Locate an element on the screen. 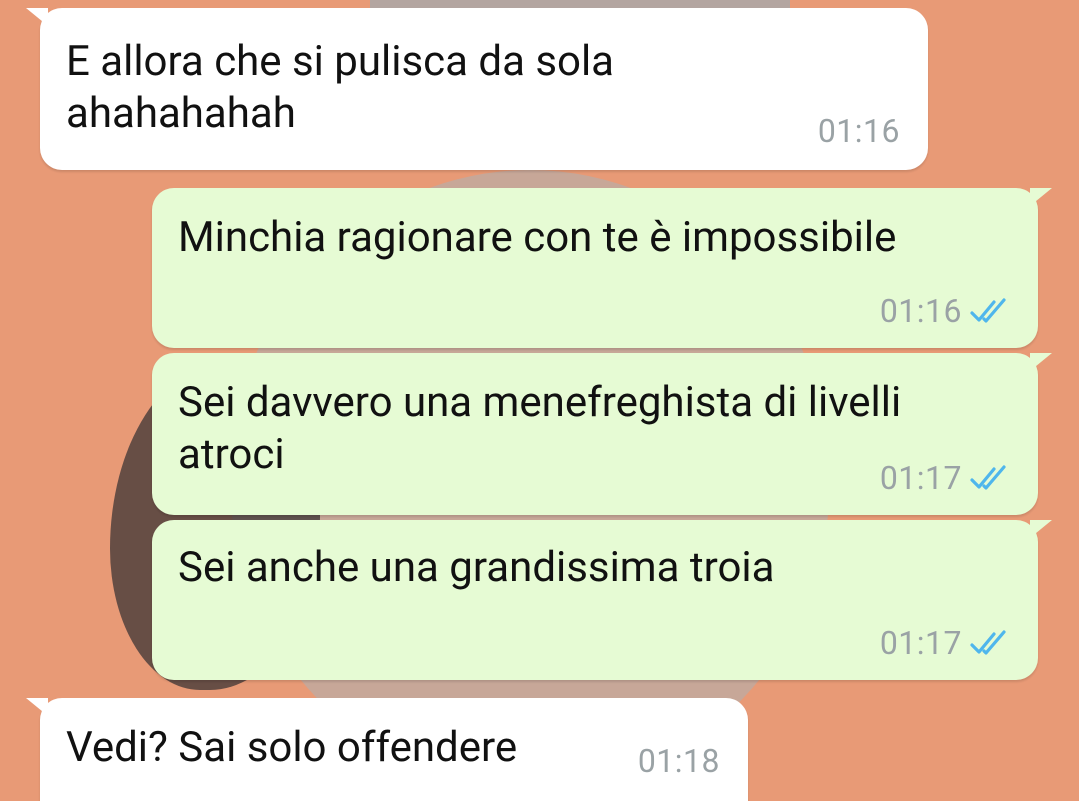 The image size is (1079, 801). message-text: Vedi? Sai solo offendere is located at coordinates (292, 747).